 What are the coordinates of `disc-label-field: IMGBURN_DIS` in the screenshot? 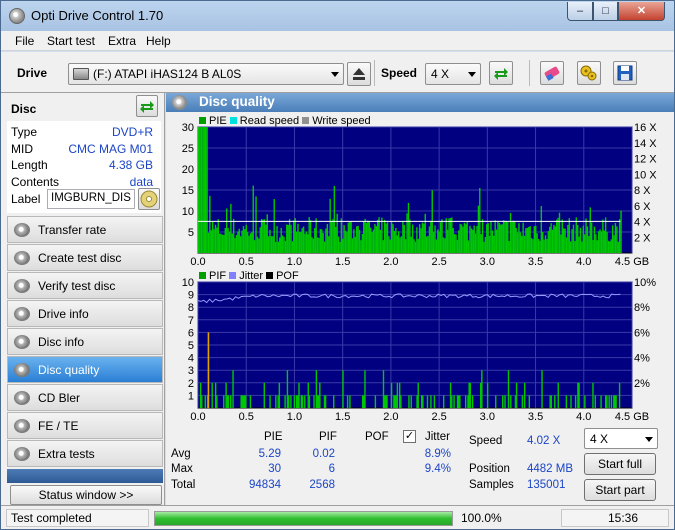 It's located at (91, 199).